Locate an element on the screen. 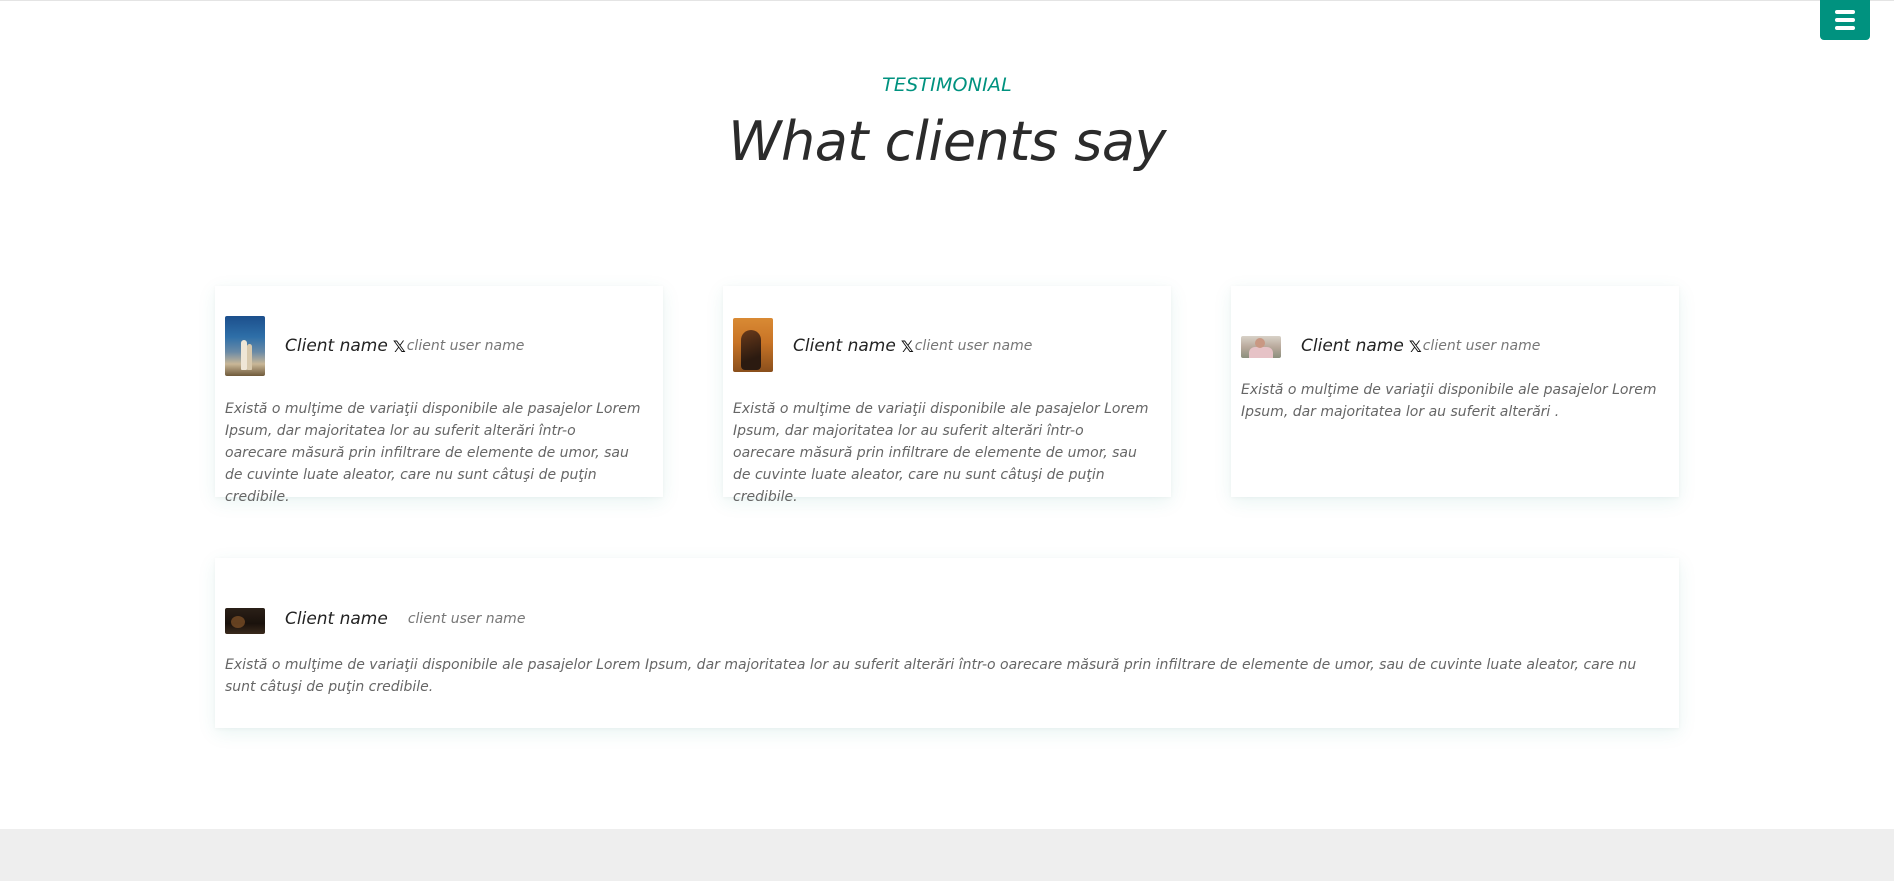  top-divider is located at coordinates (947, 0).